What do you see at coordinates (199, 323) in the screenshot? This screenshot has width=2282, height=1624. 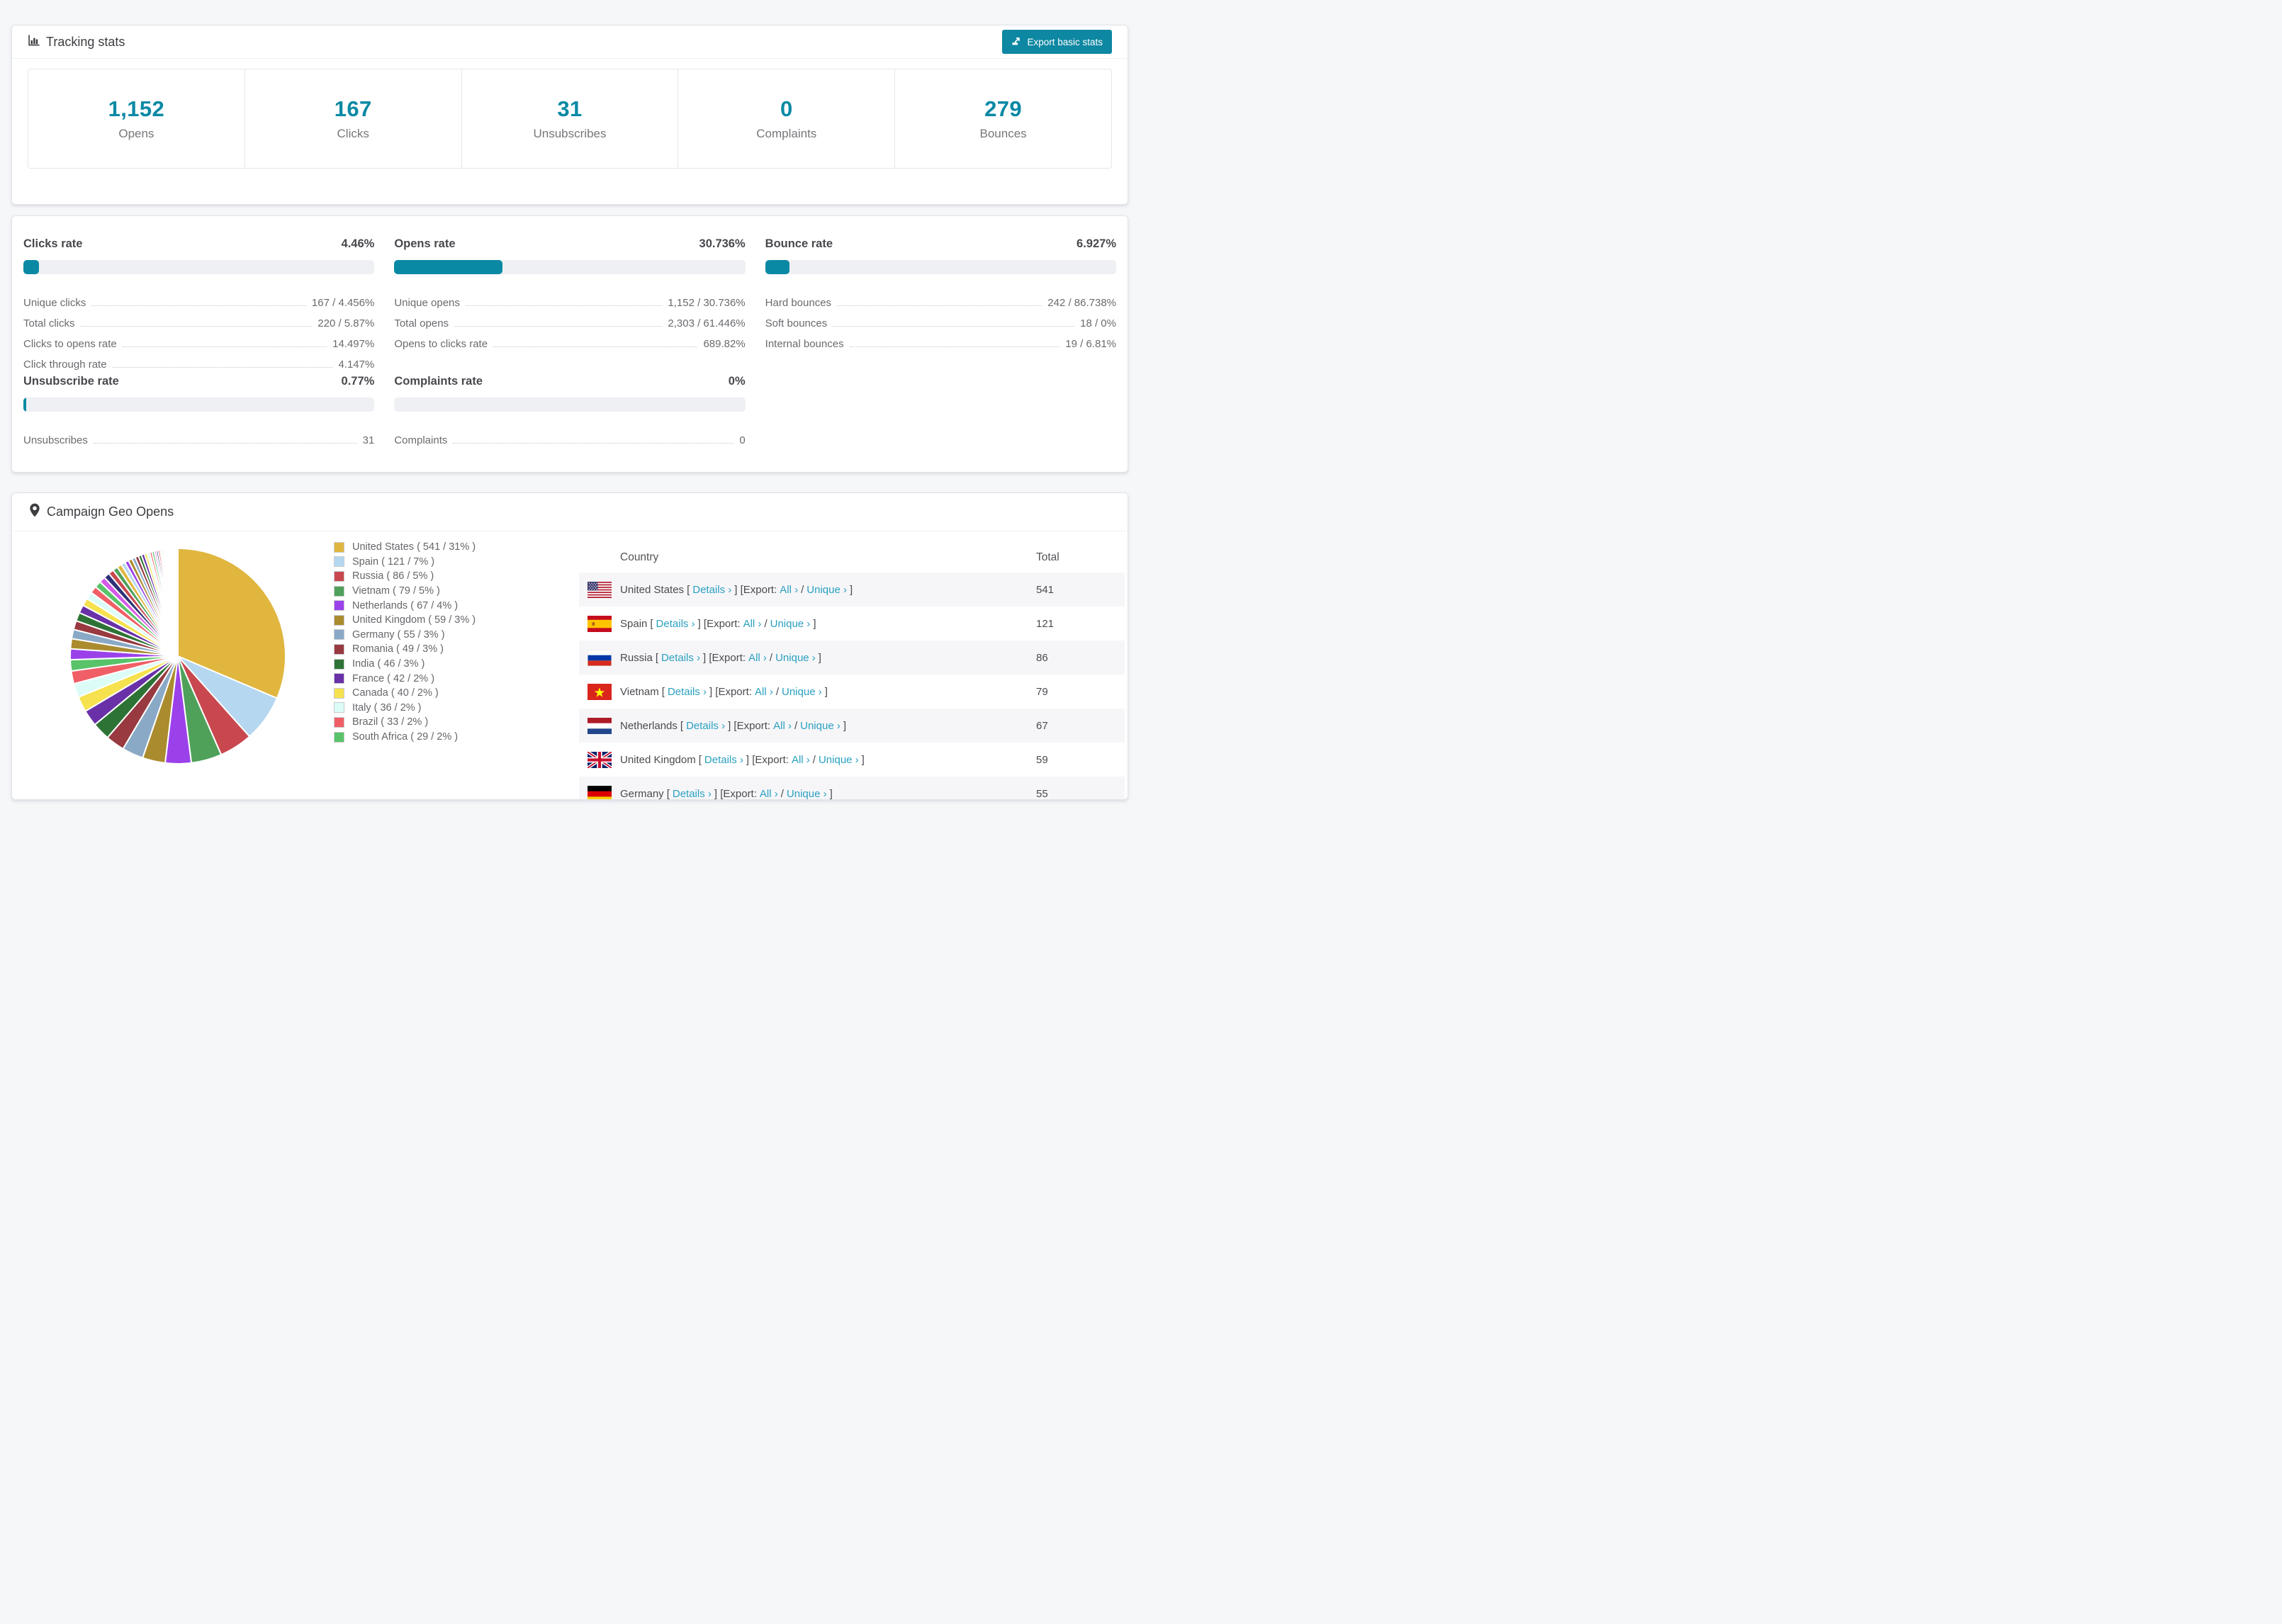 I see `rate-item: Total clicks 220 / 5.87%` at bounding box center [199, 323].